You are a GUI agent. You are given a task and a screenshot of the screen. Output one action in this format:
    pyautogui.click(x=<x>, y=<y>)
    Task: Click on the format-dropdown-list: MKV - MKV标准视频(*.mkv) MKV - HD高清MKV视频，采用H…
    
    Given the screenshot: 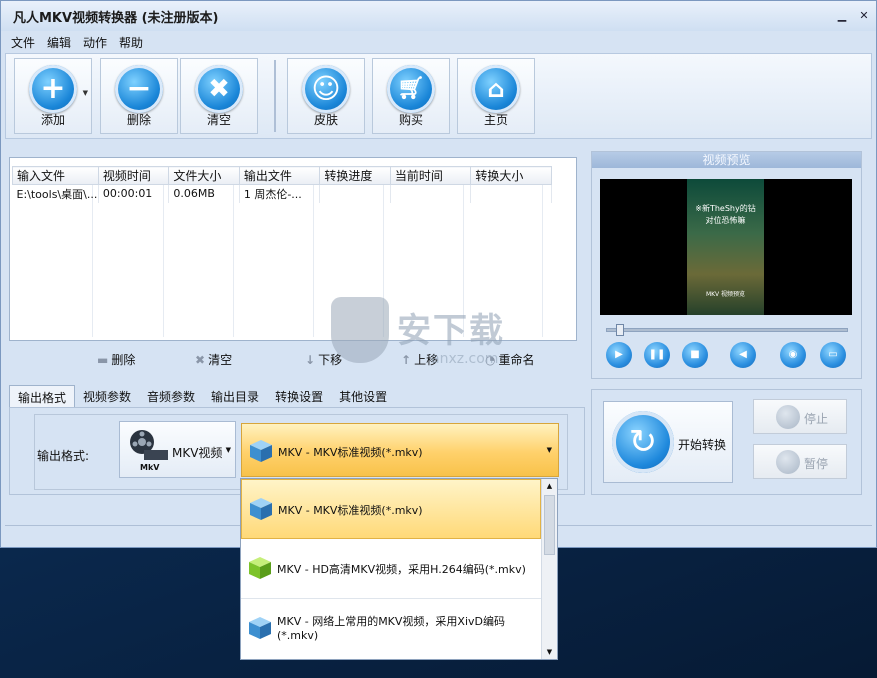 What is the action you would take?
    pyautogui.click(x=399, y=569)
    